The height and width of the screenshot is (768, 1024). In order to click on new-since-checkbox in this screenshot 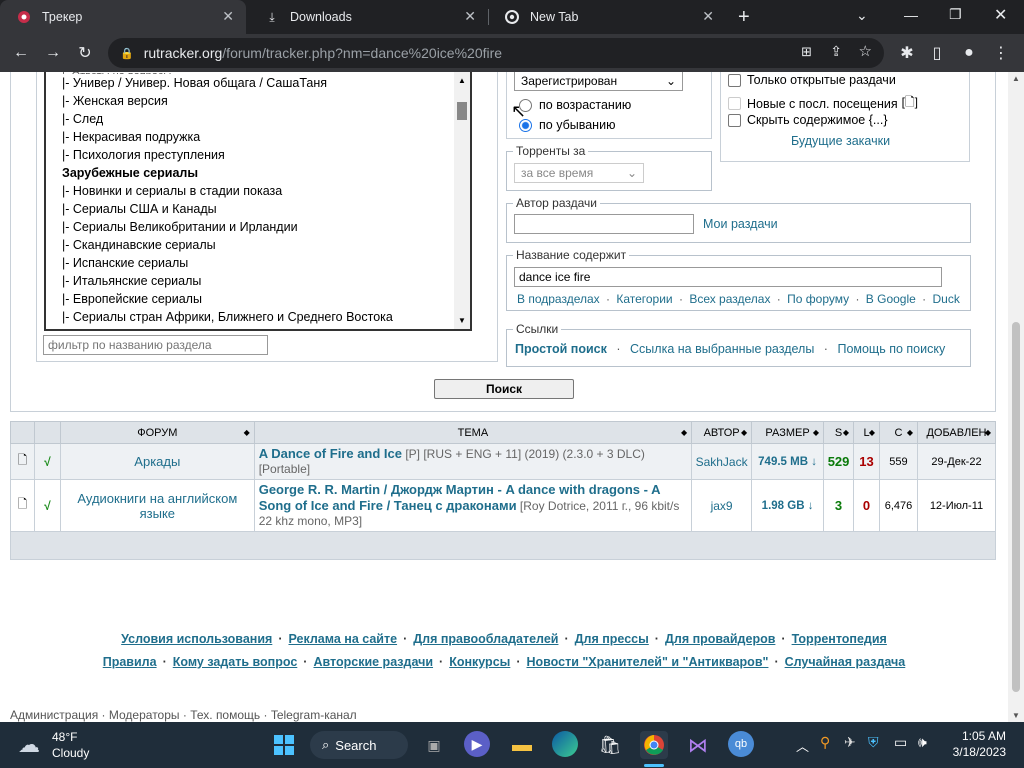, I will do `click(734, 103)`.